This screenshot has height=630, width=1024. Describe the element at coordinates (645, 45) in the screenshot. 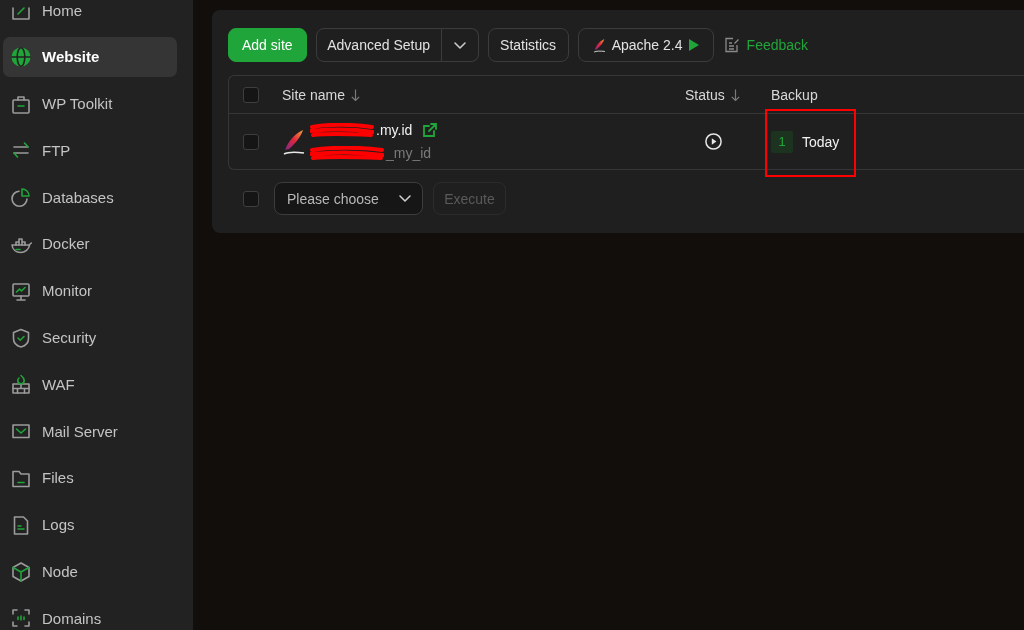

I see `server-button: Apache 2.4` at that location.